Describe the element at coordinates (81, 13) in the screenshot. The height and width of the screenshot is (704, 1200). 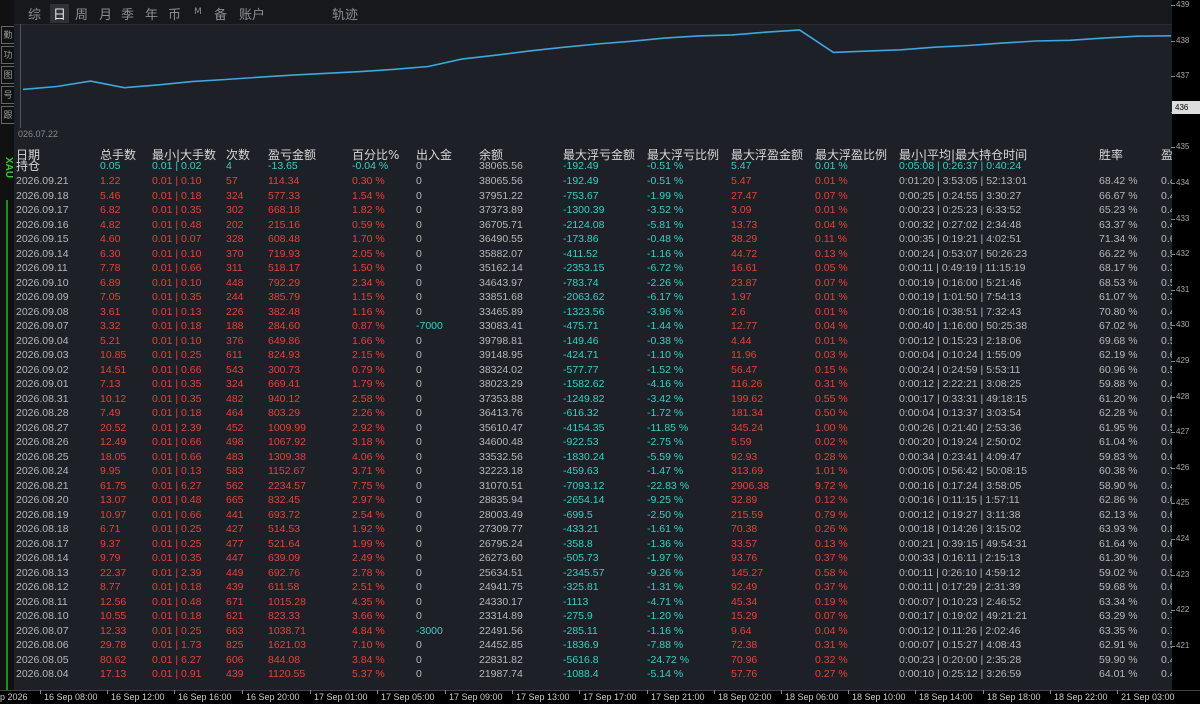
I see `tab-2: 周` at that location.